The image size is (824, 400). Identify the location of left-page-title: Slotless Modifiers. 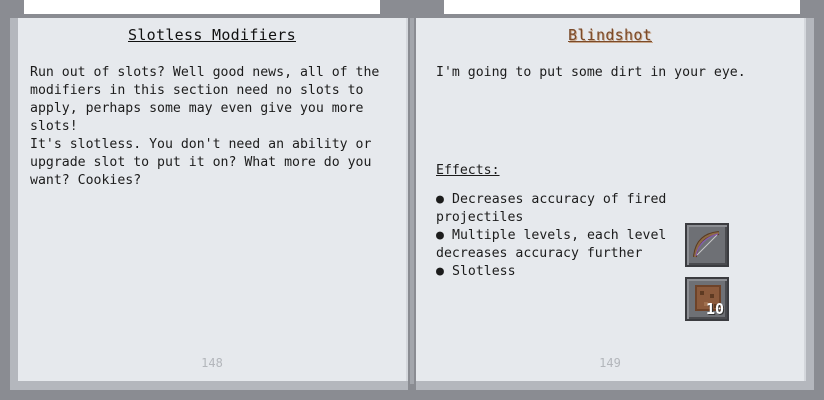
(212, 35).